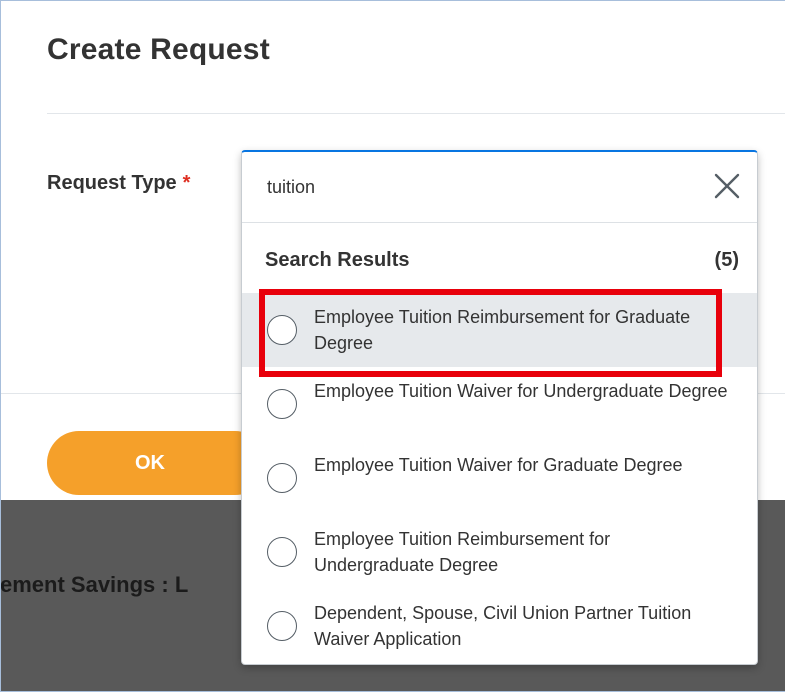  Describe the element at coordinates (157, 463) in the screenshot. I see `ok-button: OK` at that location.